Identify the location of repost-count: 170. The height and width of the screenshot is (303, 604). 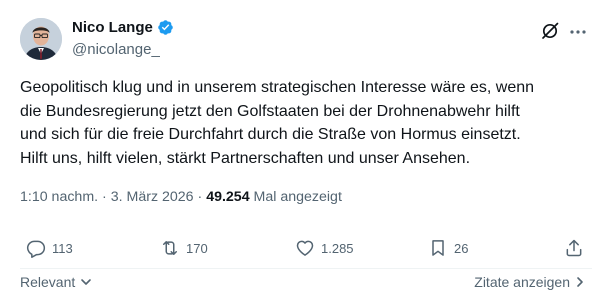
(197, 248).